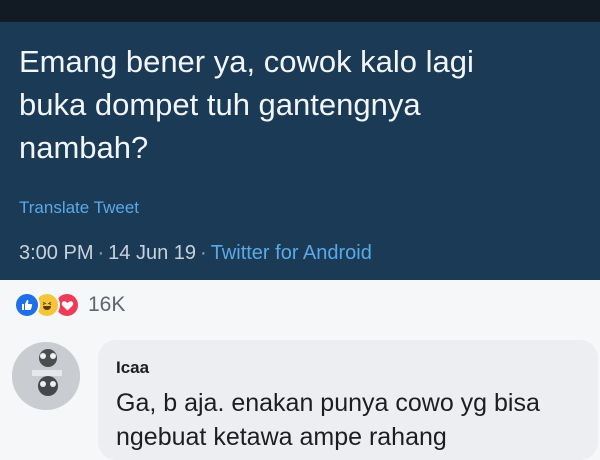  I want to click on reaction-count: 16K, so click(107, 304).